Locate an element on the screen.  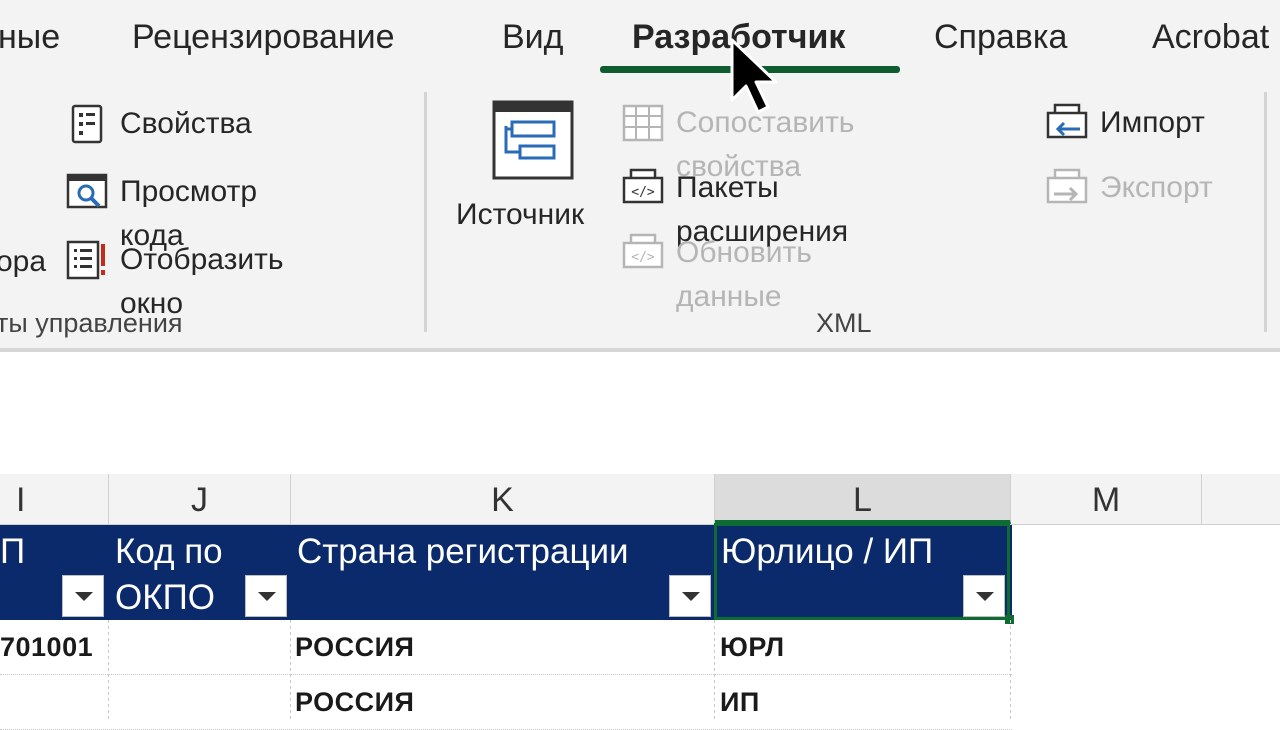
header-okpo-label: Код по ОКПО is located at coordinates (169, 574).